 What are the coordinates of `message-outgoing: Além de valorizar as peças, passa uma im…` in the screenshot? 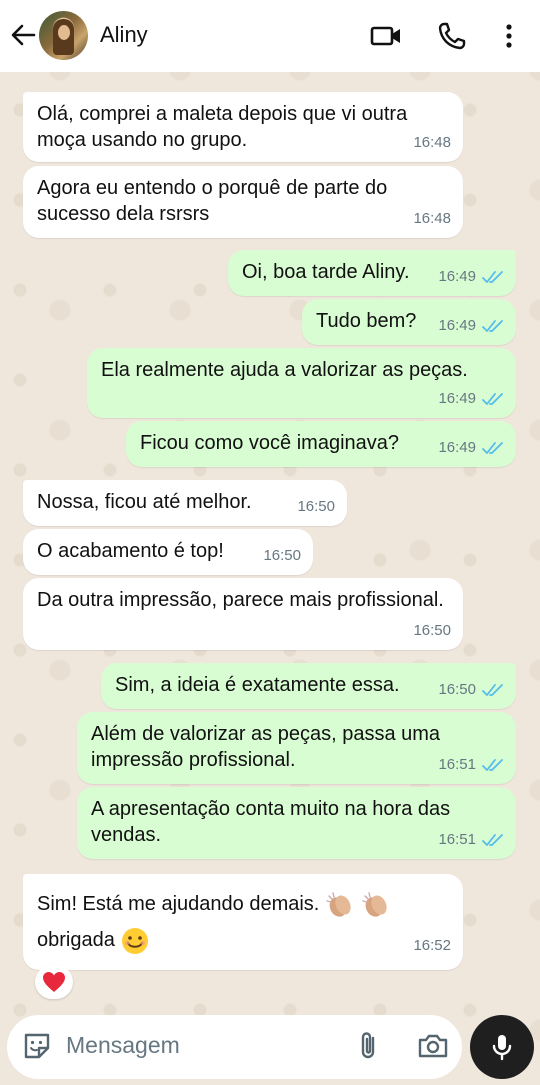 It's located at (296, 748).